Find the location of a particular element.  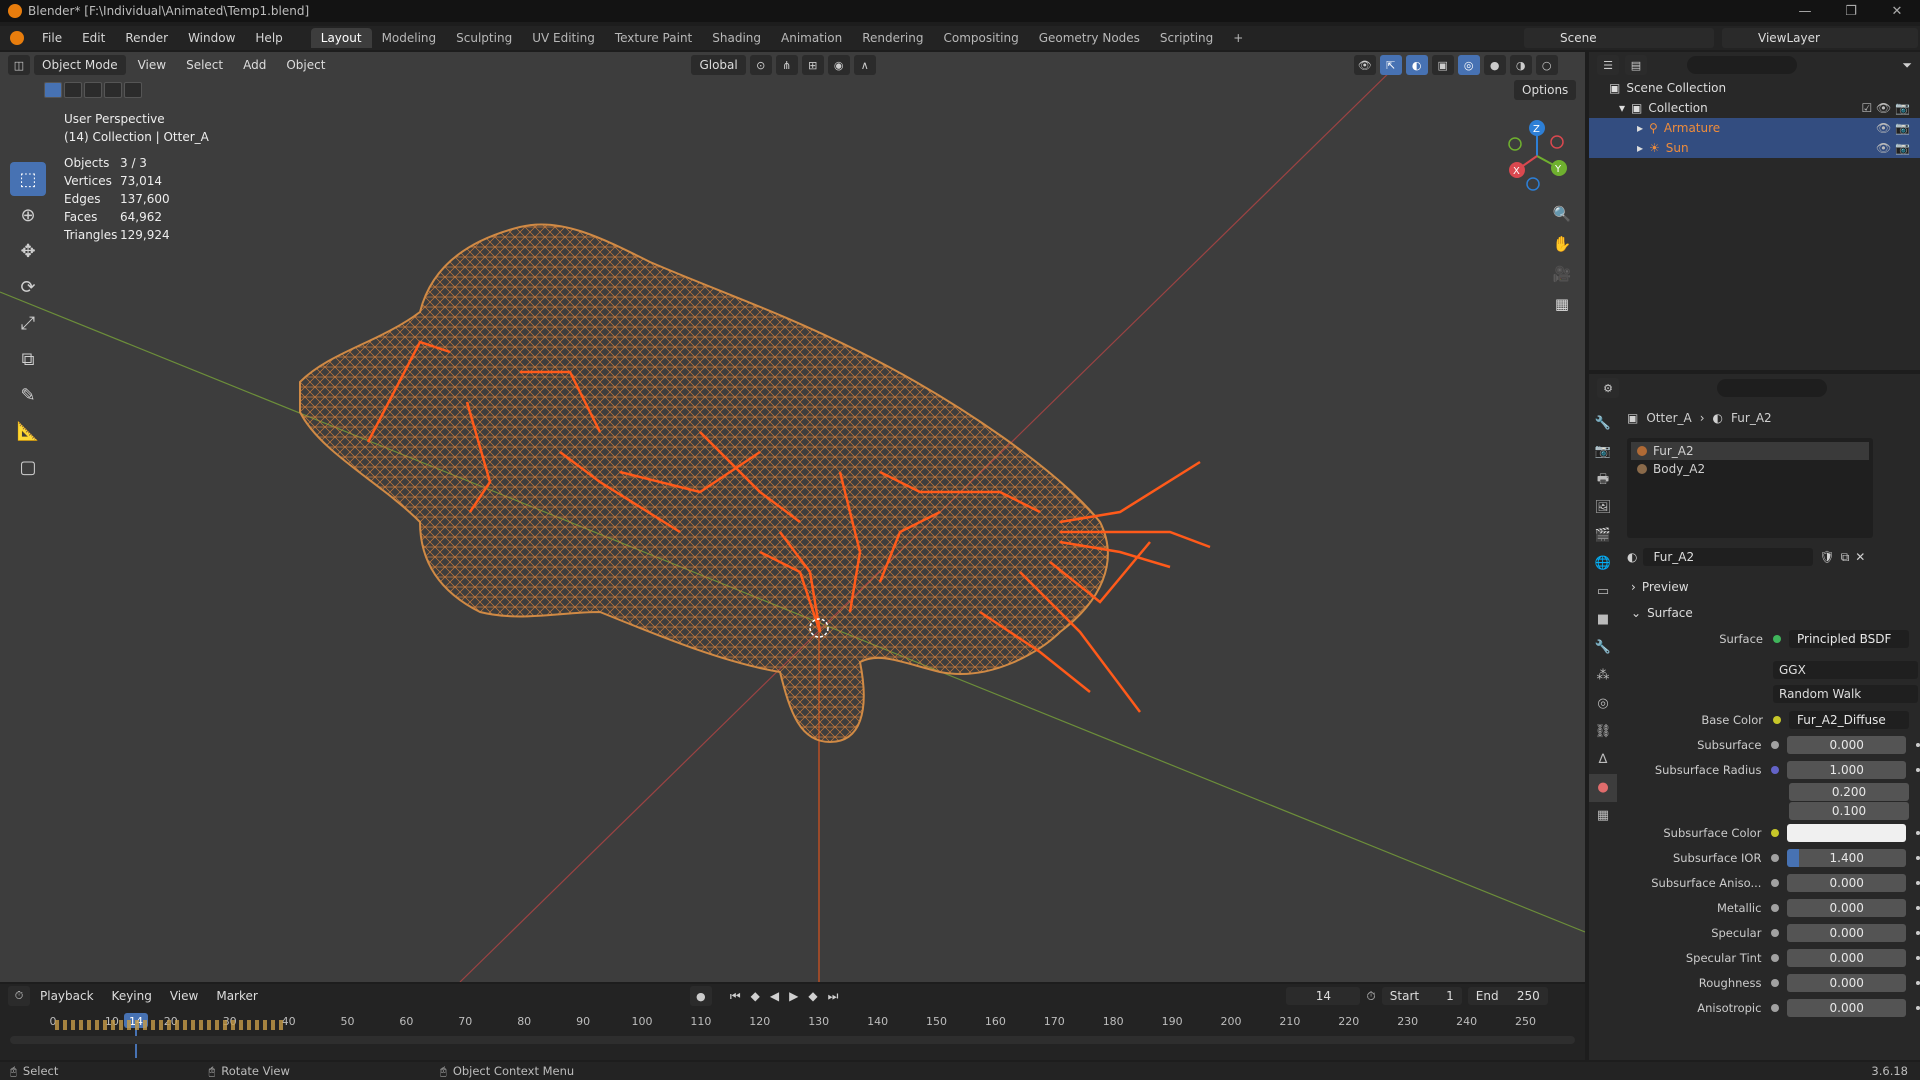

display-mode-icon: ▤ is located at coordinates (1636, 65).